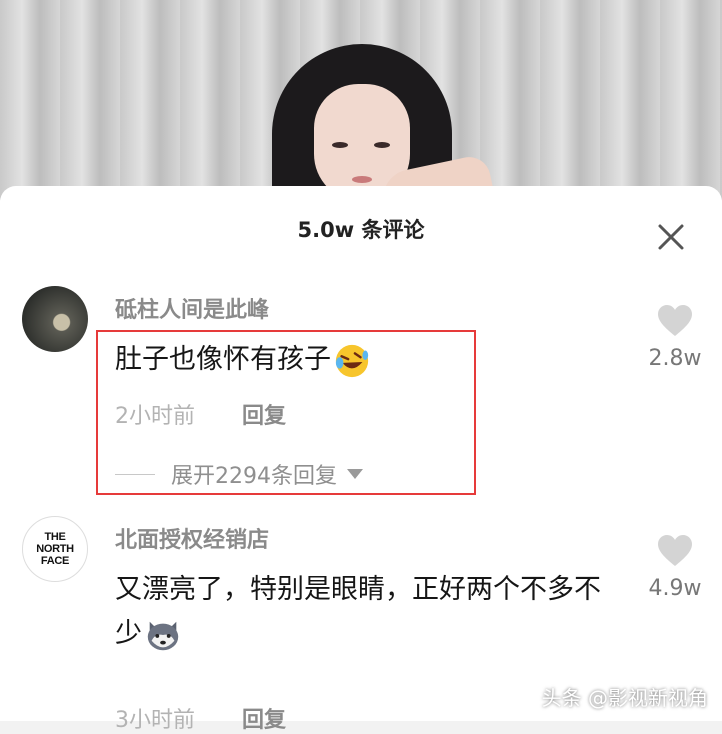 The image size is (722, 734). I want to click on like-count: 2.8w, so click(675, 358).